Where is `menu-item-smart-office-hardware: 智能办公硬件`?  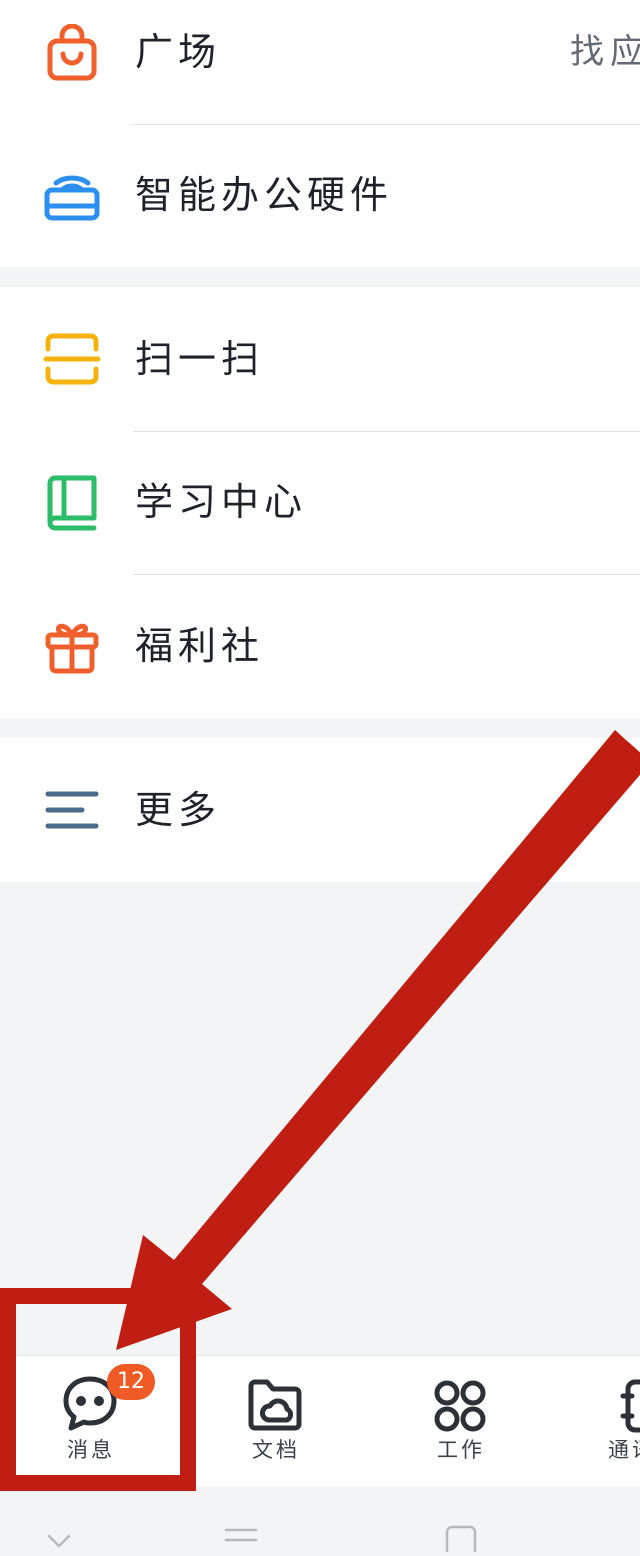 menu-item-smart-office-hardware: 智能办公硬件 is located at coordinates (320, 196).